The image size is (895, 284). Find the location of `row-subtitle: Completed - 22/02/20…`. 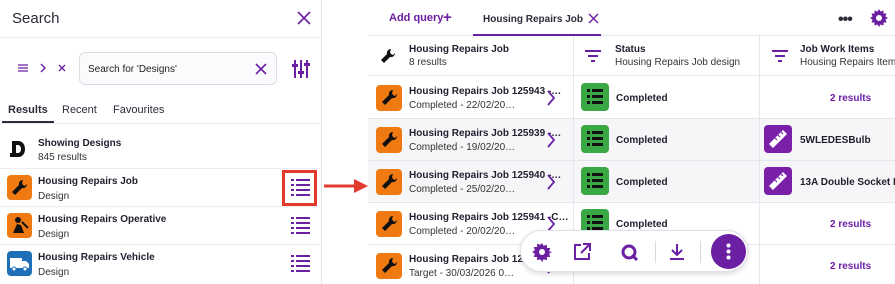

row-subtitle: Completed - 22/02/20… is located at coordinates (462, 105).